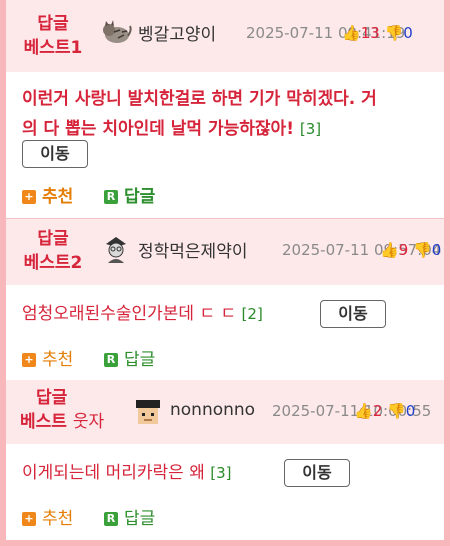  What do you see at coordinates (53, 263) in the screenshot?
I see `badge-line2: 베스트2` at bounding box center [53, 263].